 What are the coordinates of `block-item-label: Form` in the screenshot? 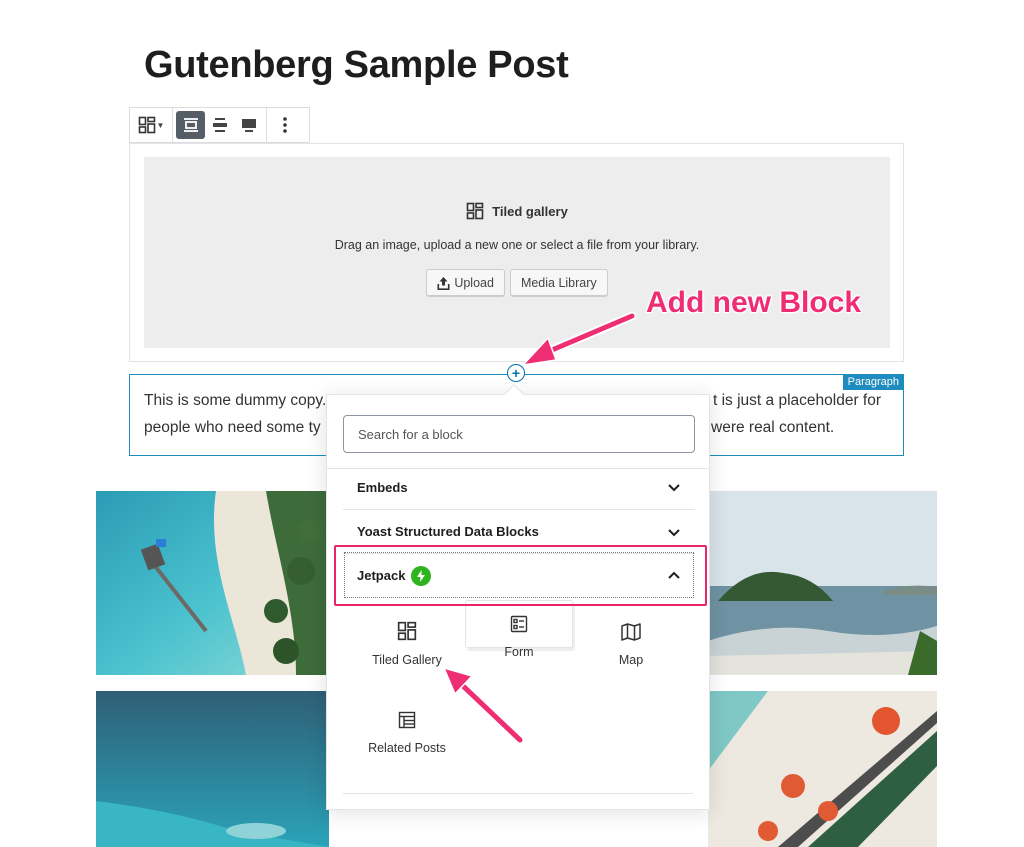 It's located at (519, 652).